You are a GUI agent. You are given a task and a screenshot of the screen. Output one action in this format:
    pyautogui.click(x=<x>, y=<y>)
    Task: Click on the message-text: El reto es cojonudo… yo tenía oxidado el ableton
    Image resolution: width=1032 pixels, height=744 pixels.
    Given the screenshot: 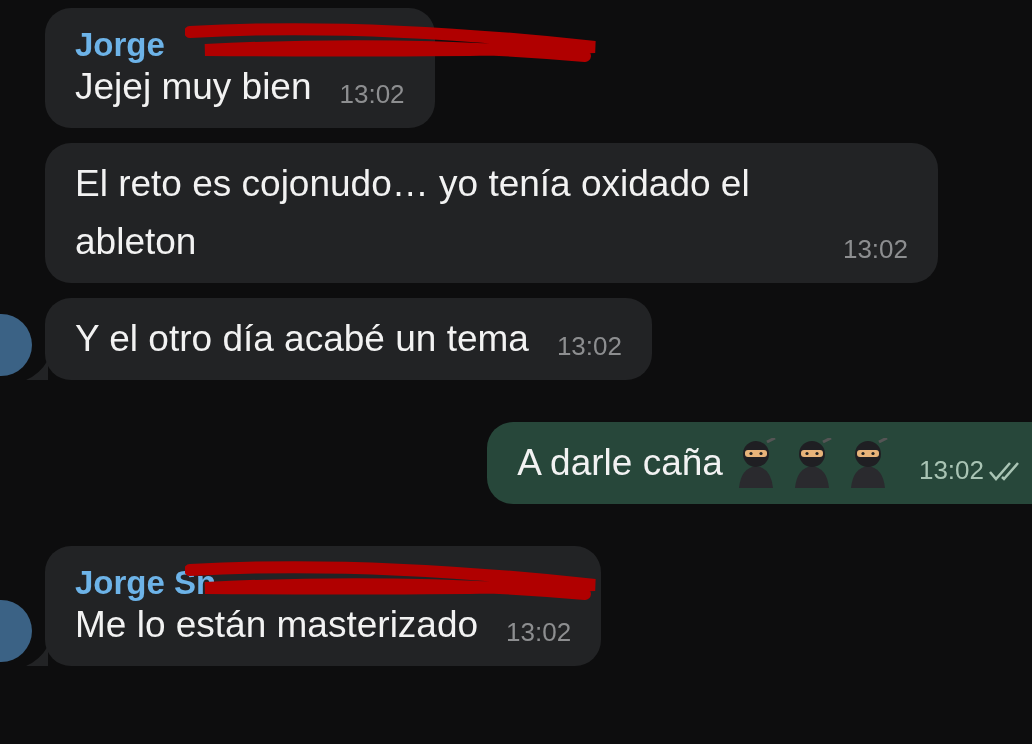 What is the action you would take?
    pyautogui.click(x=413, y=213)
    